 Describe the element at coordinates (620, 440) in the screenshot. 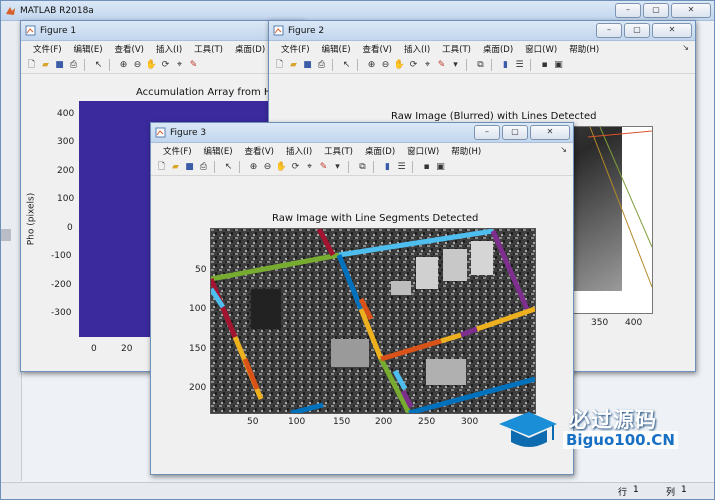

I see `watermark-brand-en: Biguo100.CN` at that location.